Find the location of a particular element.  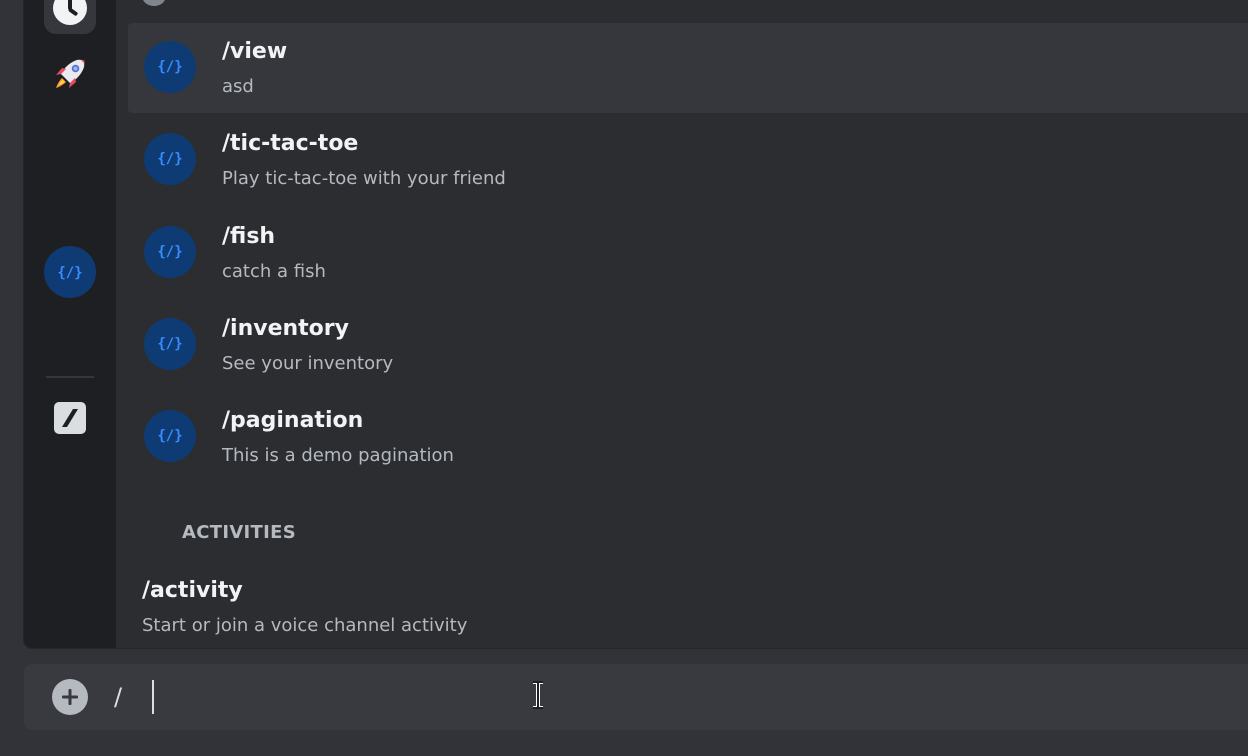

command-item: {/} /pagination This is a demo pagination is located at coordinates (688, 437).